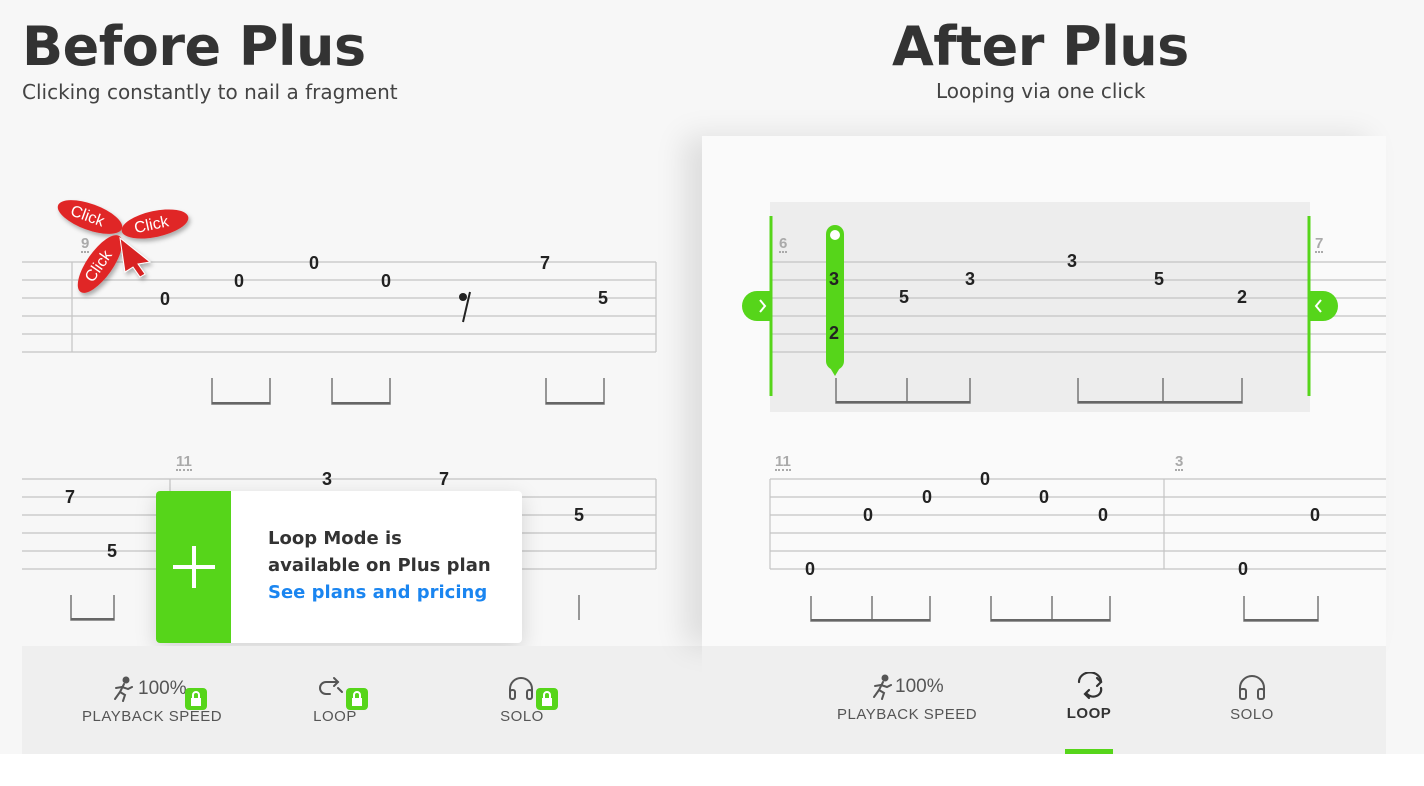 This screenshot has width=1424, height=786. Describe the element at coordinates (335, 538) in the screenshot. I see `popup-message-line1: Loop Mode is` at that location.